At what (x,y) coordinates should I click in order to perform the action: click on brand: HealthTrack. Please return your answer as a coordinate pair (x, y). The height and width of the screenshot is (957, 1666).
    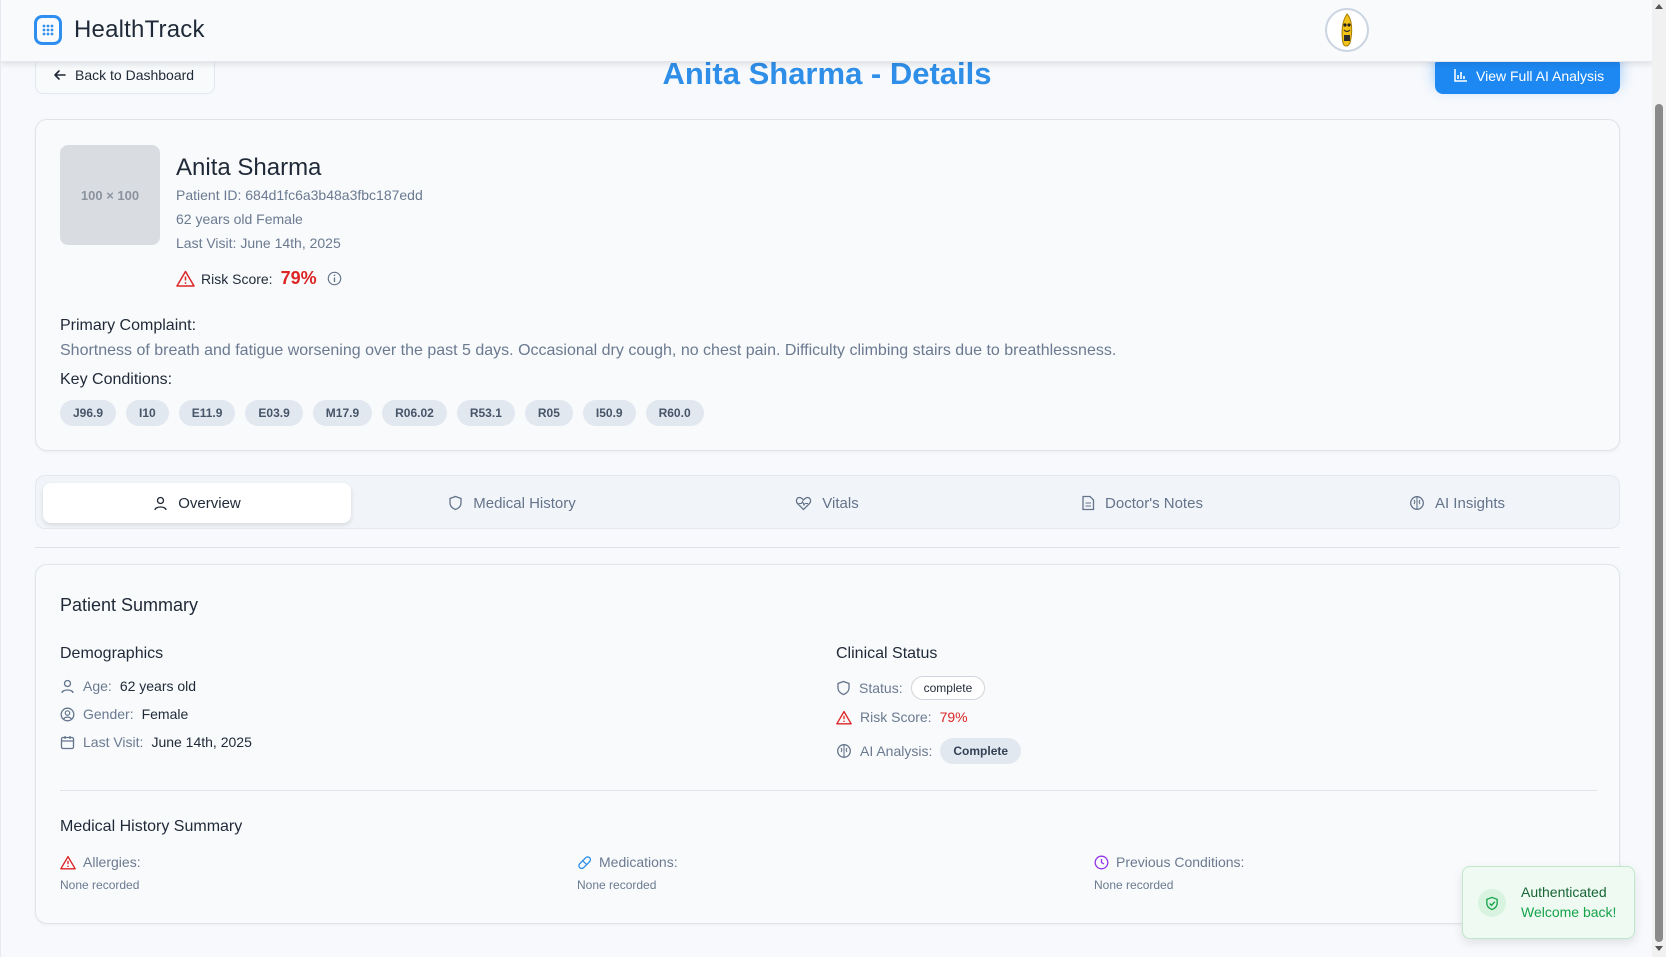
    Looking at the image, I should click on (119, 30).